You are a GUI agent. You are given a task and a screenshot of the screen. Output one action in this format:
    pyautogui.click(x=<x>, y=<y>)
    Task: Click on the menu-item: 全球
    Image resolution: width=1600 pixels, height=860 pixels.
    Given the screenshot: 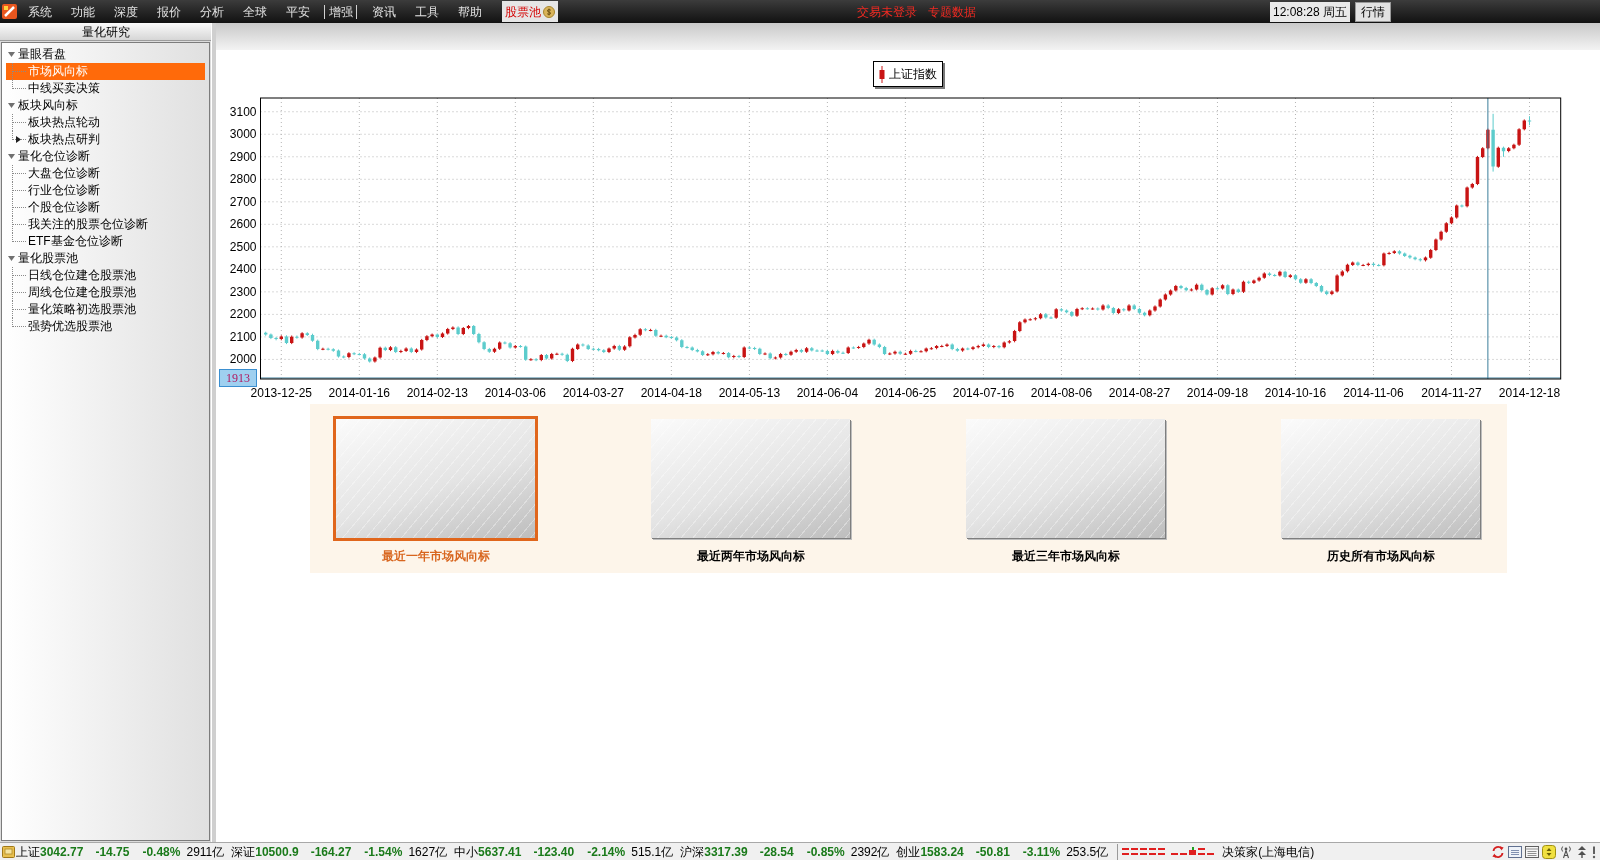 What is the action you would take?
    pyautogui.click(x=254, y=11)
    